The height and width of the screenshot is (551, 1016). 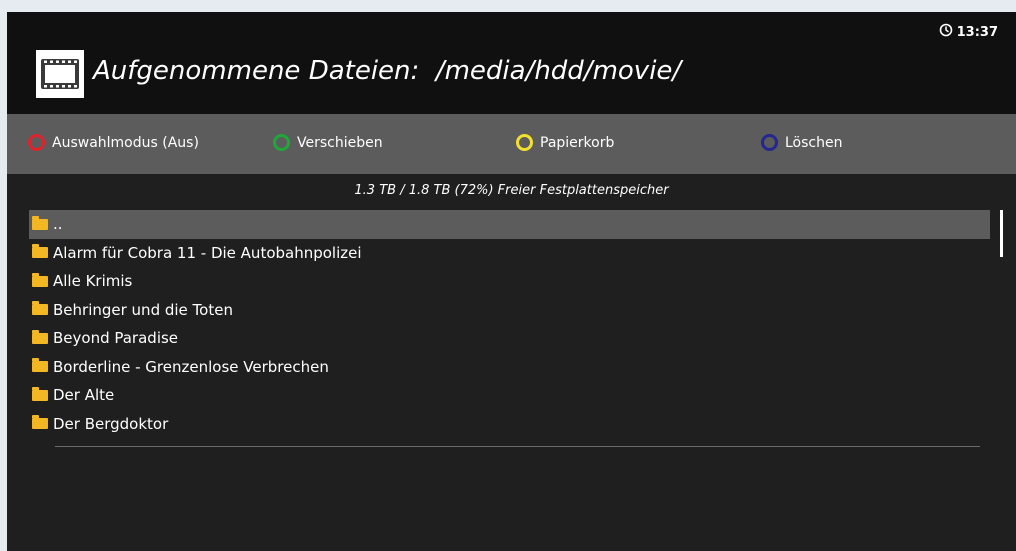 I want to click on list-item-label: Borderline - Grenzenlose Verbrechen, so click(x=191, y=366).